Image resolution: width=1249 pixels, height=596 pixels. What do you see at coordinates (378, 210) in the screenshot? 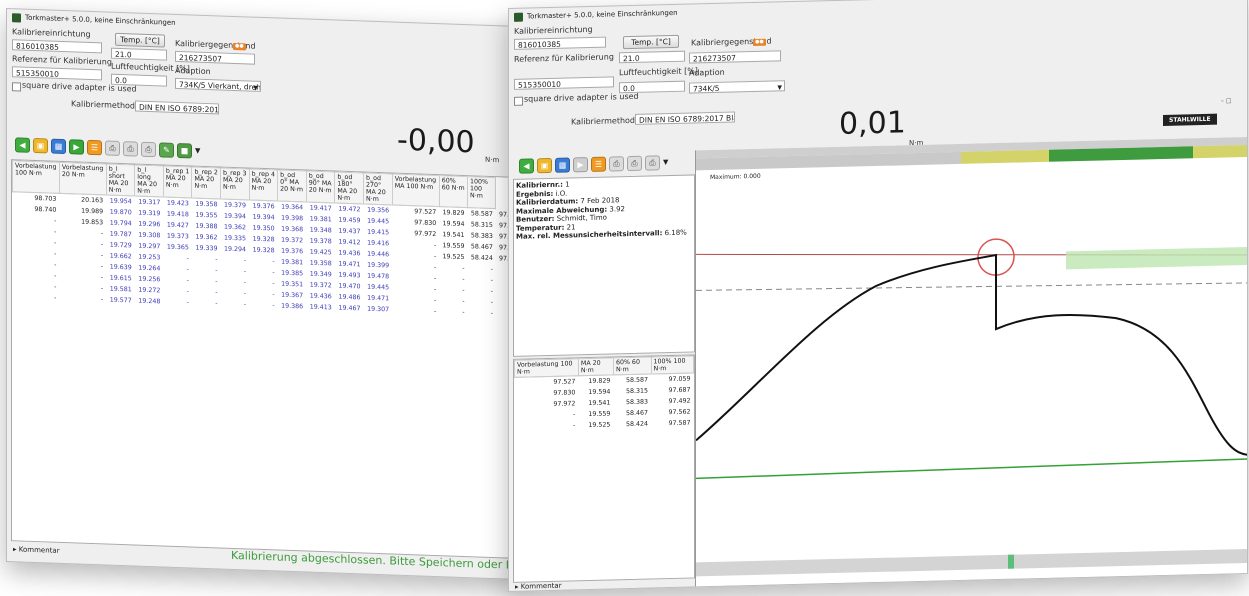
I see `table-cell: 19.356` at bounding box center [378, 210].